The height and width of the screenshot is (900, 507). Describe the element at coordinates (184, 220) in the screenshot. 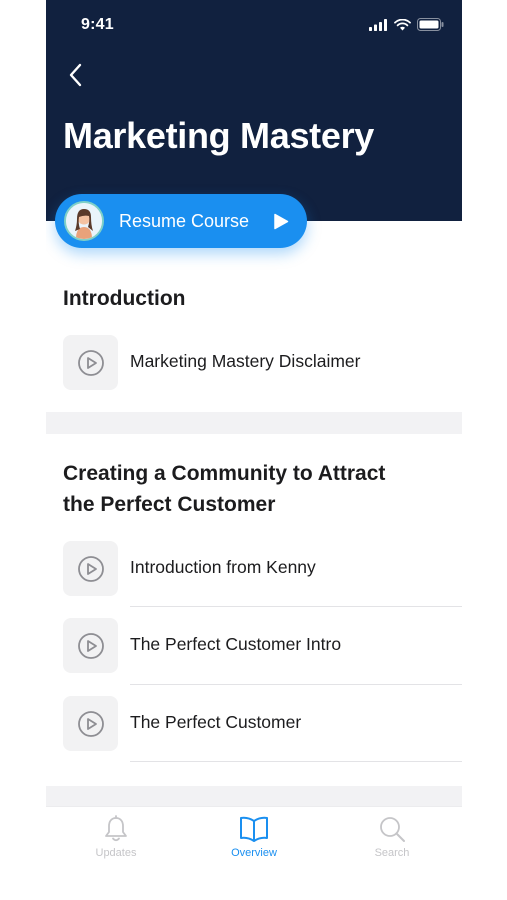

I see `resume-course-label: Resume Course` at that location.